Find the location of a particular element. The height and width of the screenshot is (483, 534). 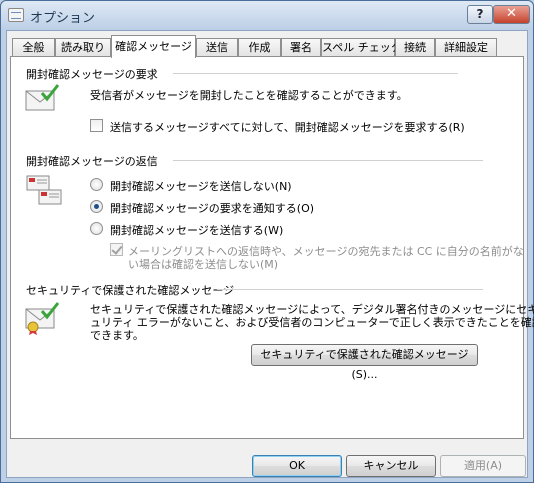

secure-section-divider is located at coordinates (350, 289).